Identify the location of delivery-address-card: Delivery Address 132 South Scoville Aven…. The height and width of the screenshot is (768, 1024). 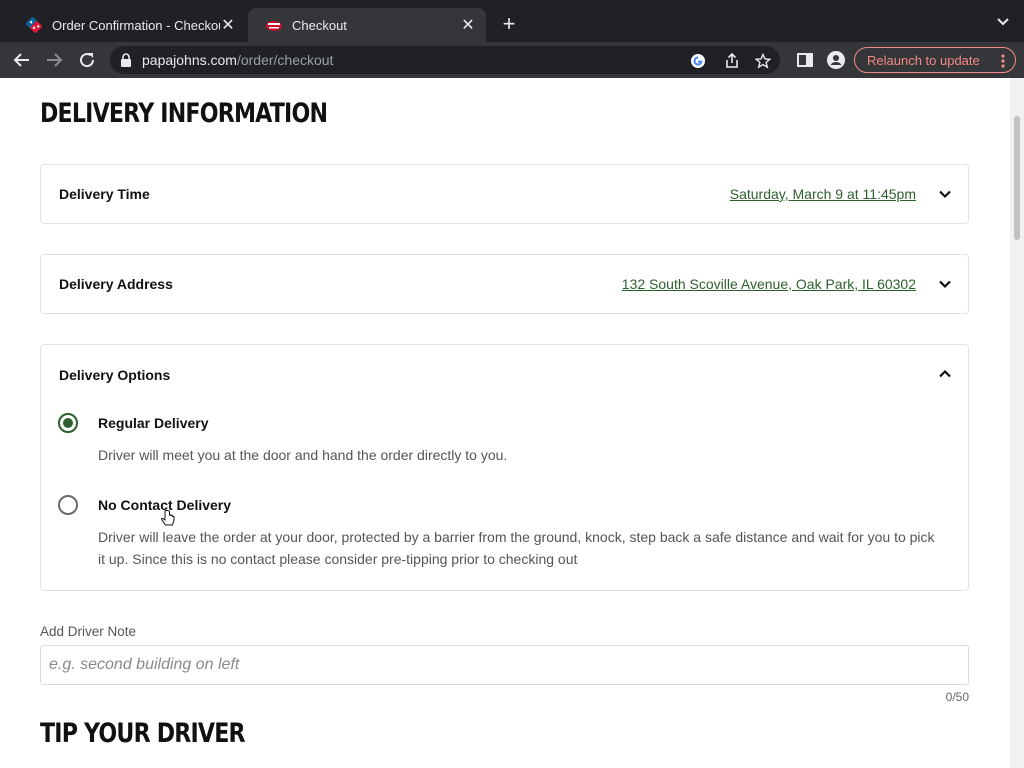
(504, 284).